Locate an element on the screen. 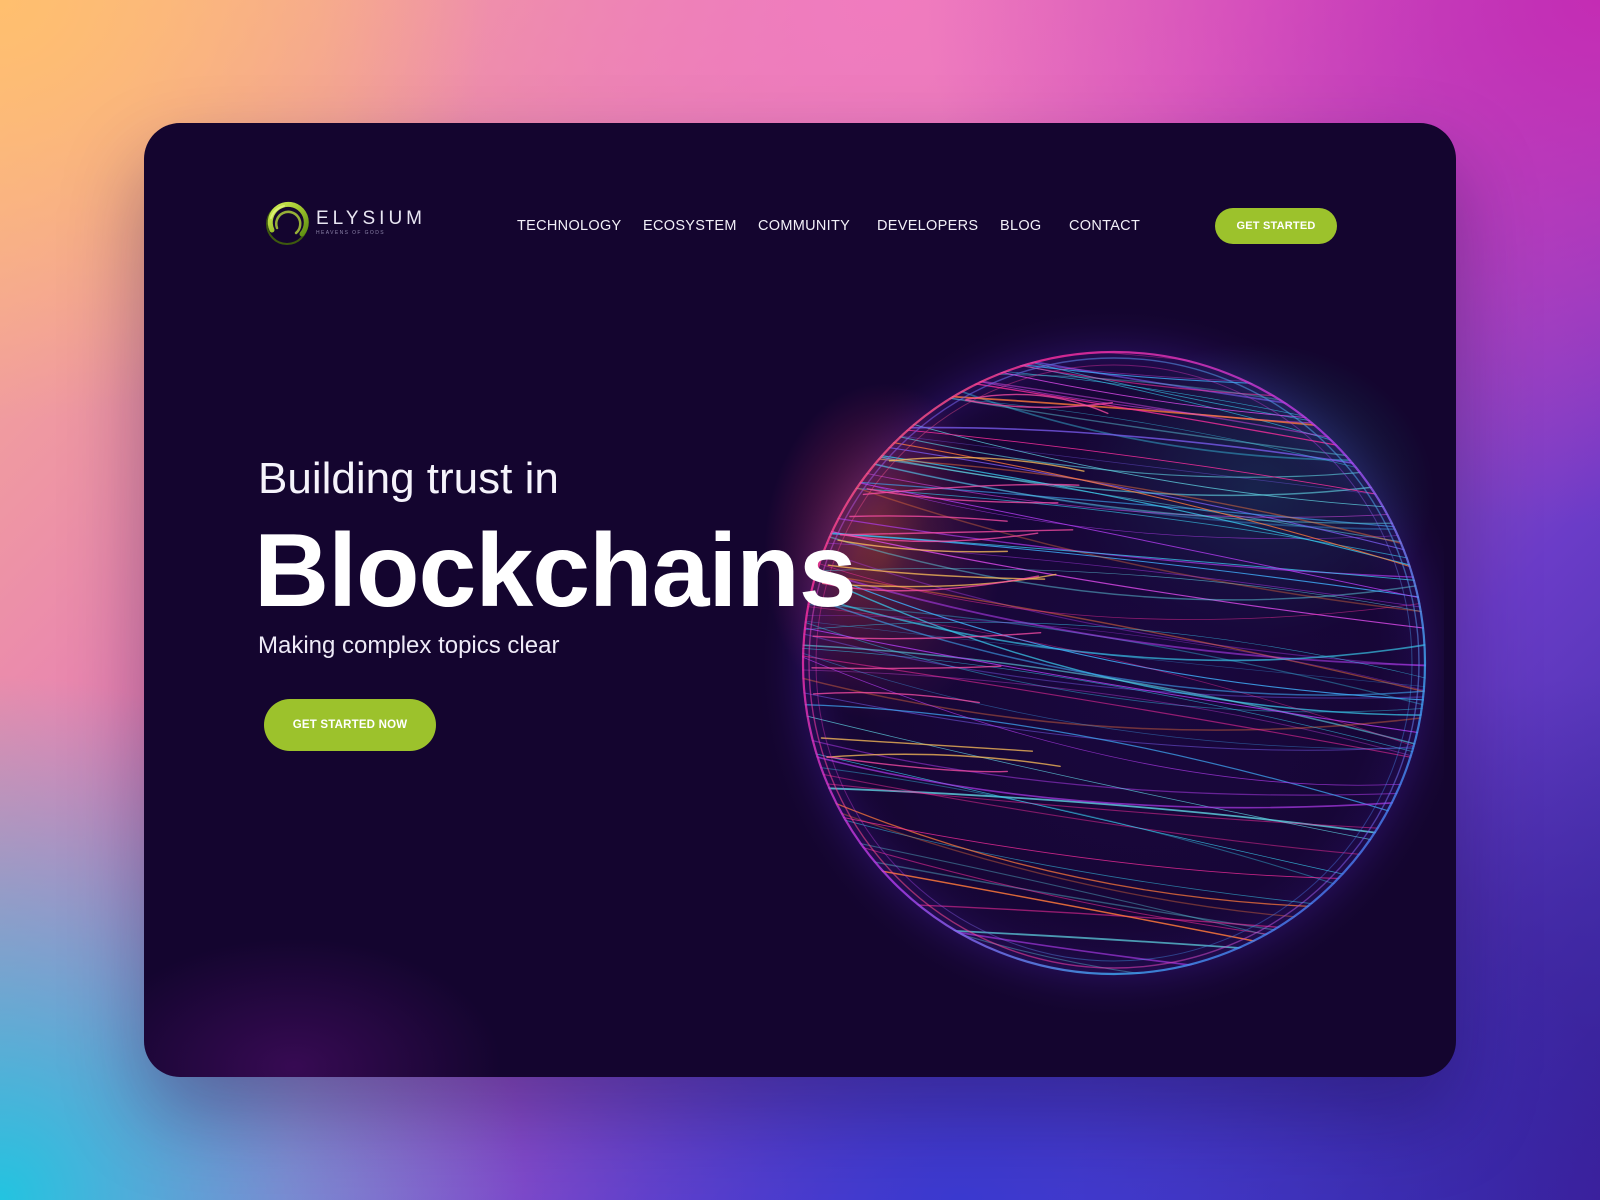  logo-ring-icon is located at coordinates (287, 223).